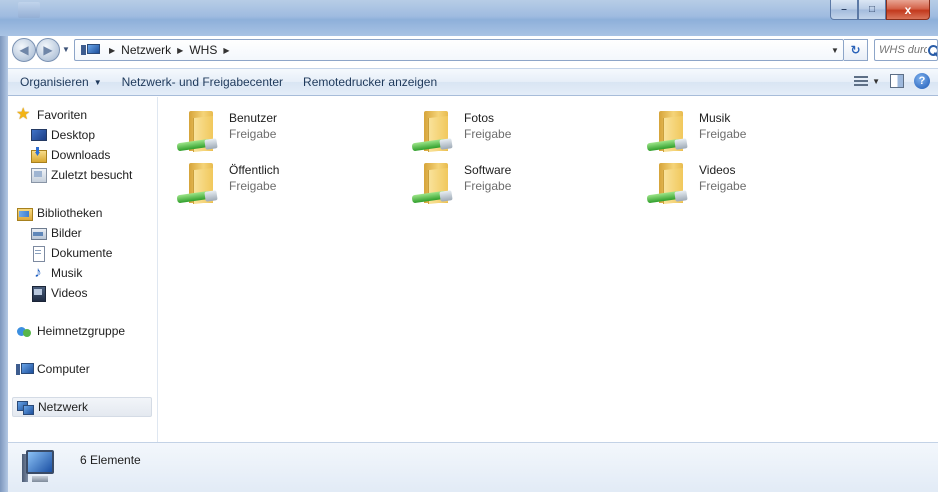 This screenshot has height=492, width=938. I want to click on homegroup-icon, so click(24, 331).